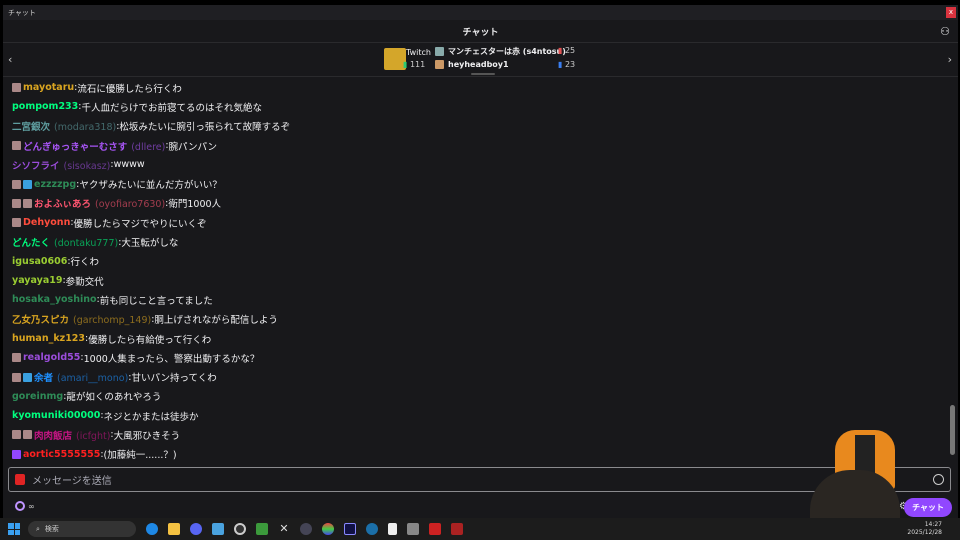  I want to click on username: およふぃあろ (oyofiaro7630), so click(99, 203).